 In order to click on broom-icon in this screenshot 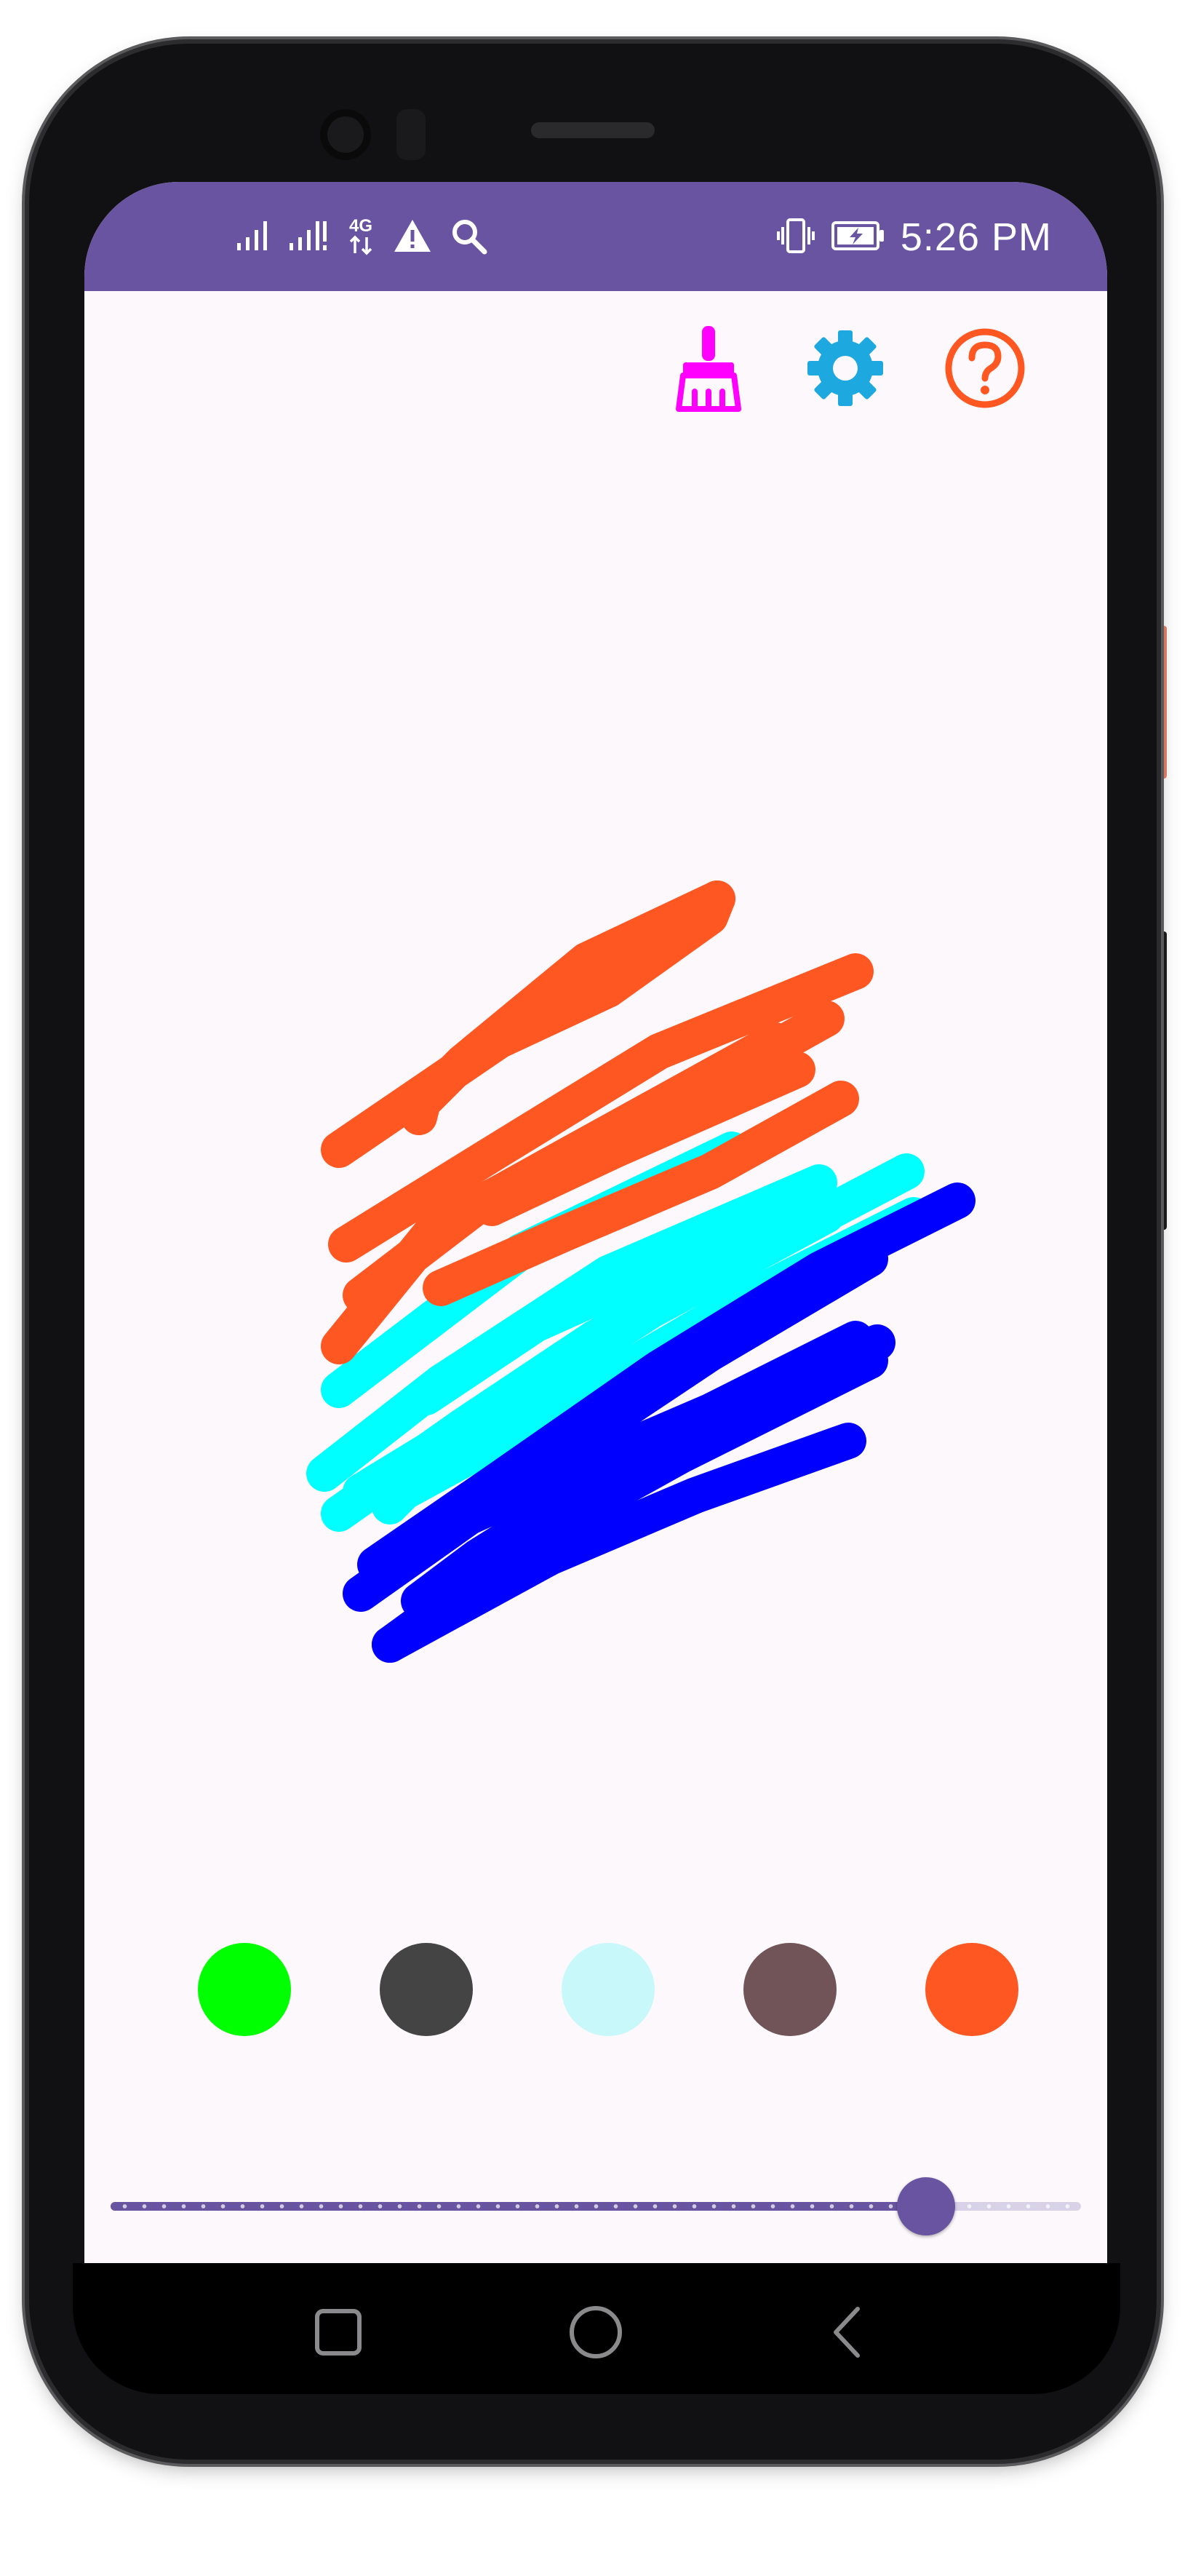, I will do `click(708, 369)`.